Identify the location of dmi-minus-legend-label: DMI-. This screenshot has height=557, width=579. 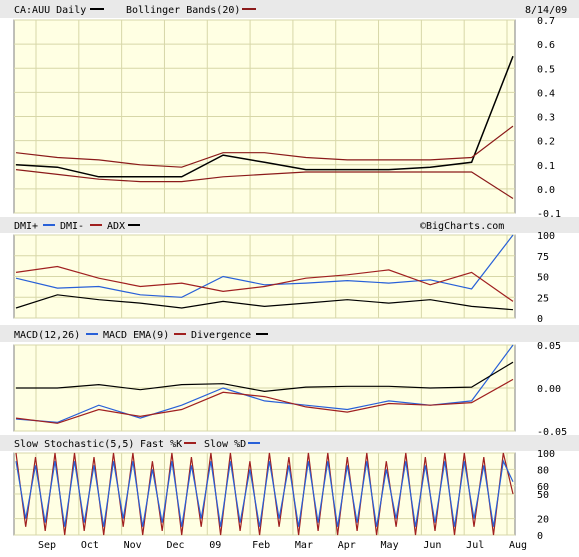
(72, 226).